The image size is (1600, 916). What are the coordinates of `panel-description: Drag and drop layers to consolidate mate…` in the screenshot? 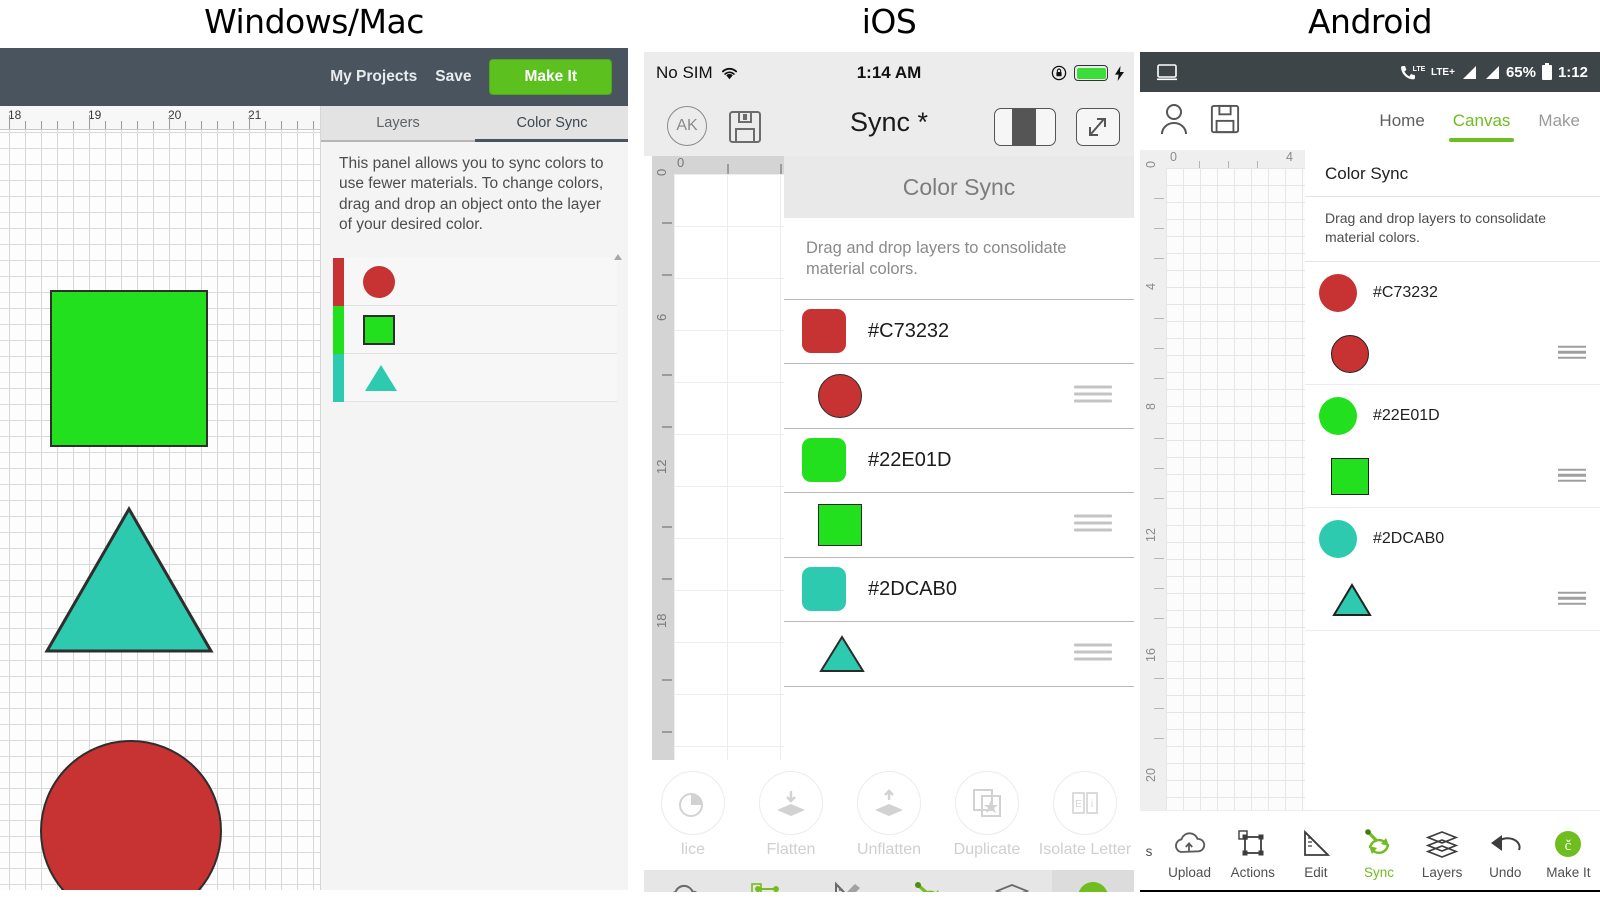 It's located at (1452, 229).